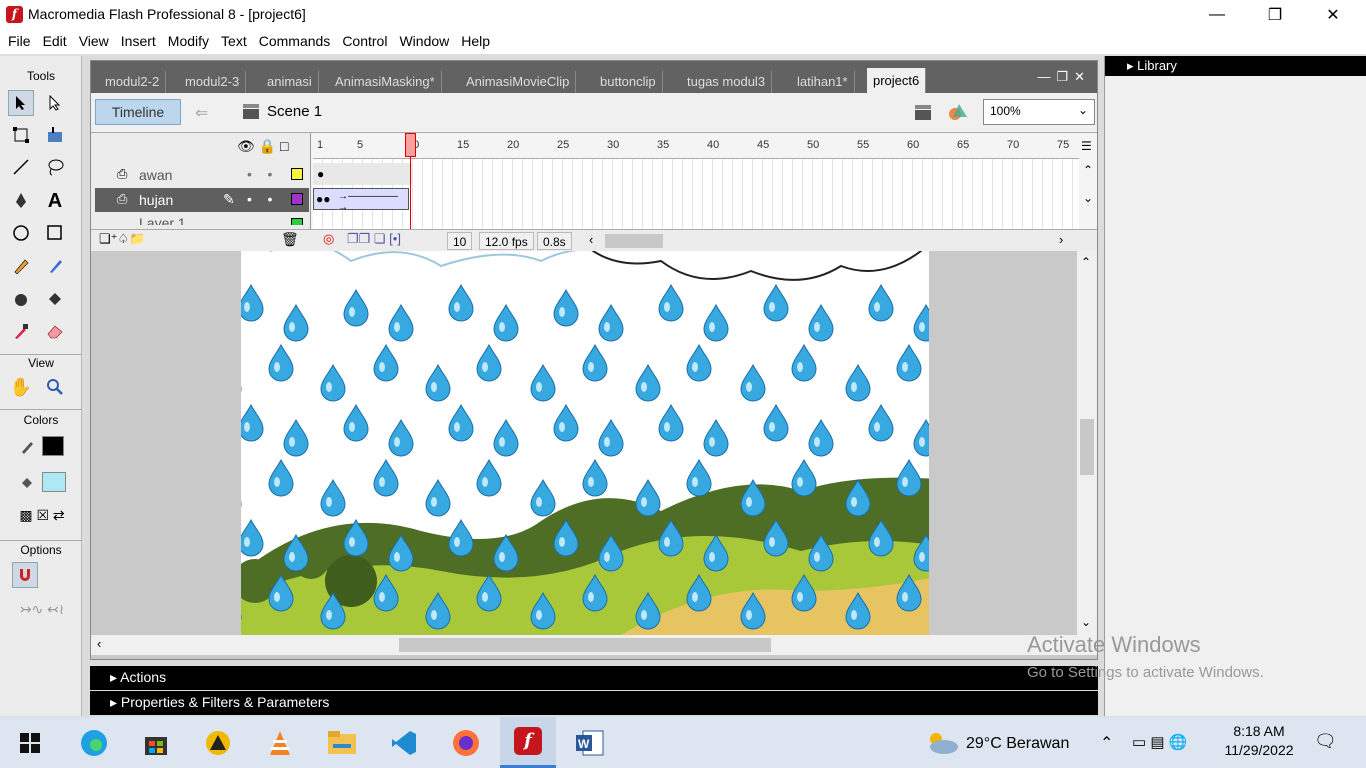  I want to click on weather-text: 29°C Berawan, so click(1017, 744).